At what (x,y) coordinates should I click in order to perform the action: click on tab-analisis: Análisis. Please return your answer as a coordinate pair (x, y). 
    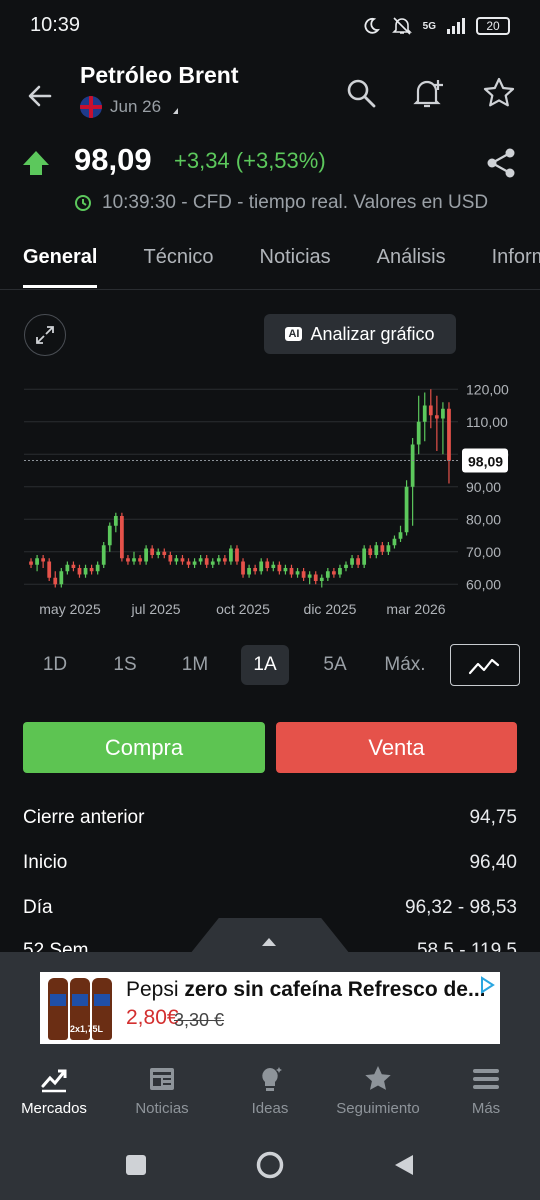
    Looking at the image, I should click on (411, 264).